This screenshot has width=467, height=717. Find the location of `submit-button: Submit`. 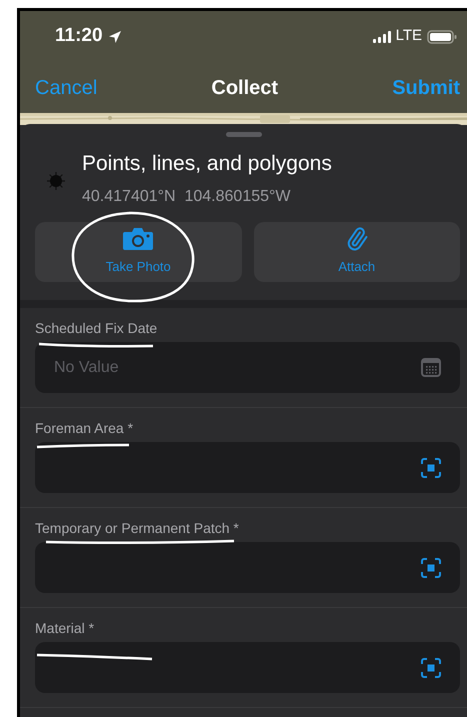

submit-button: Submit is located at coordinates (426, 87).